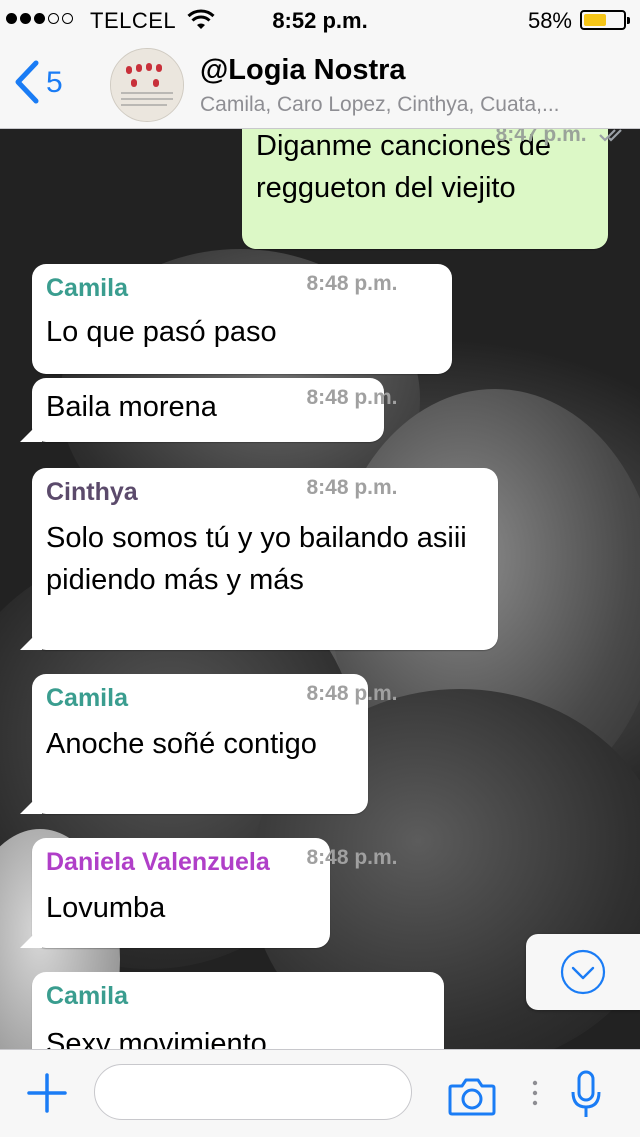 Image resolution: width=640 pixels, height=1137 pixels. I want to click on message-bubble: Camila Anoche soñé contigo 8:48 p.m., so click(209, 744).